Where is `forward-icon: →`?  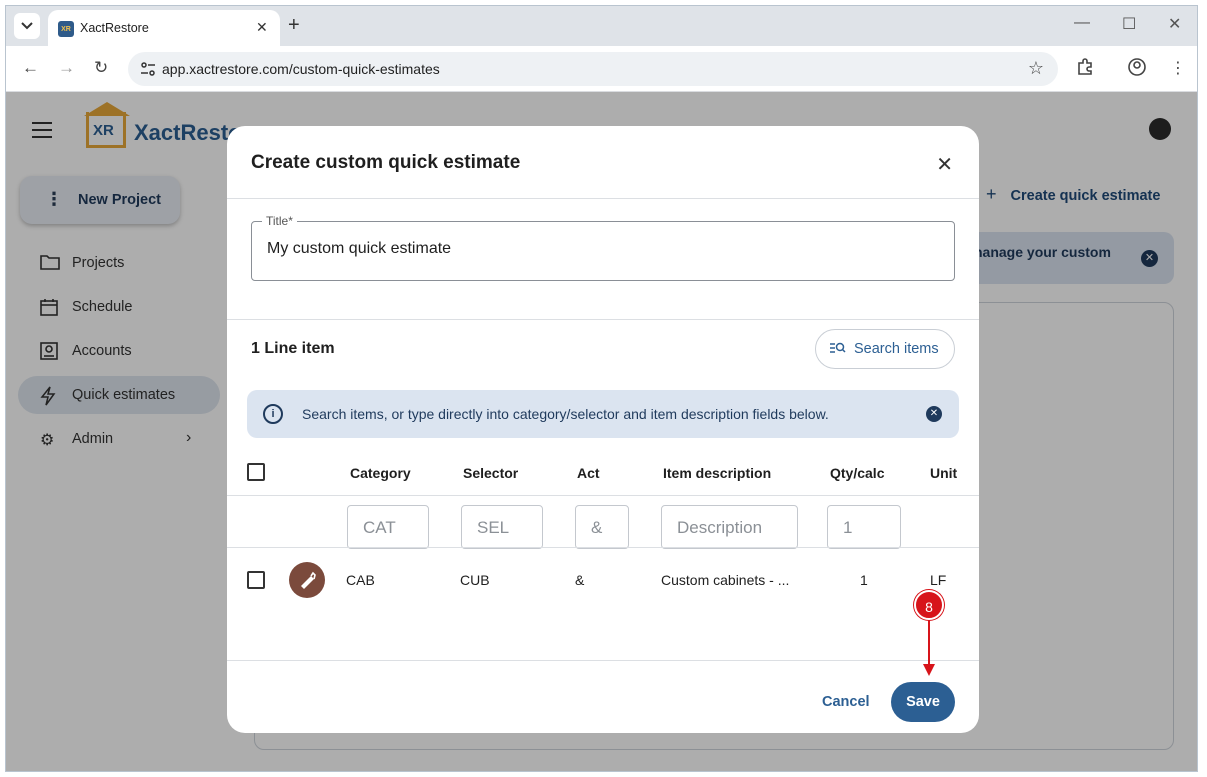
forward-icon: → is located at coordinates (66, 68).